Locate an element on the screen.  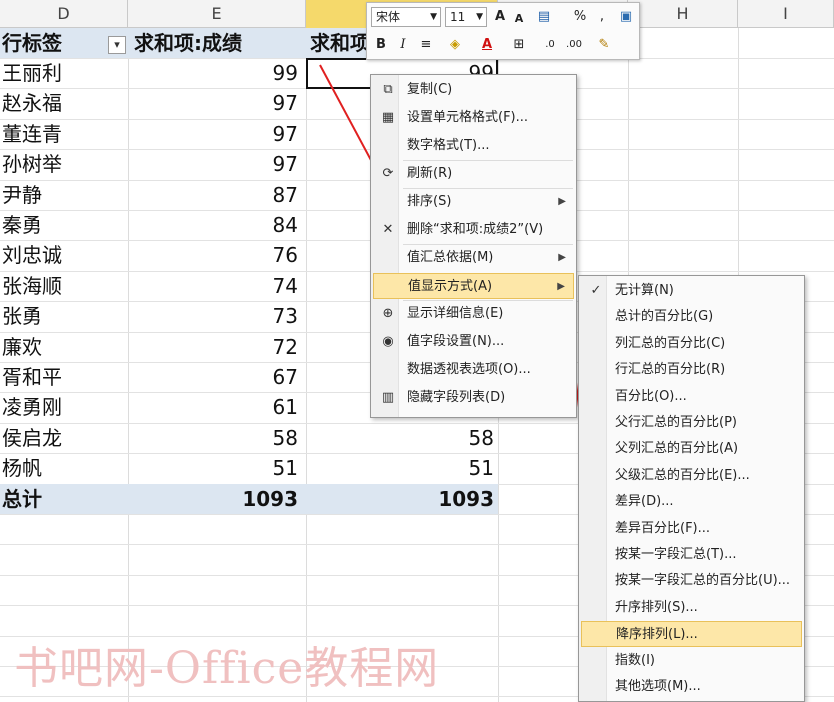
context-menu-item: ▥ 隐藏字段列表(D) is located at coordinates (473, 398).